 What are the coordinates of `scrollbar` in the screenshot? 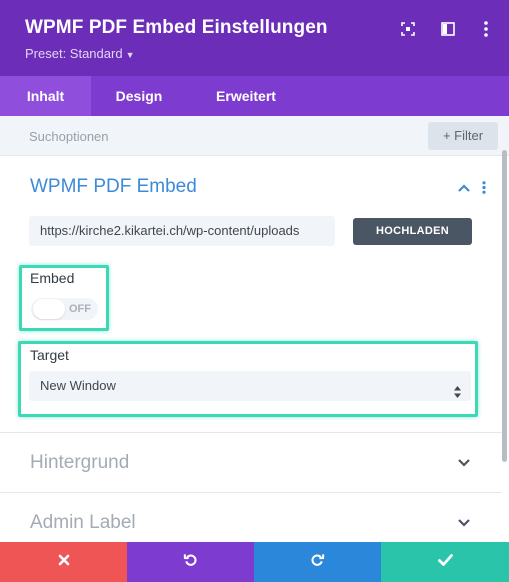 It's located at (504, 306).